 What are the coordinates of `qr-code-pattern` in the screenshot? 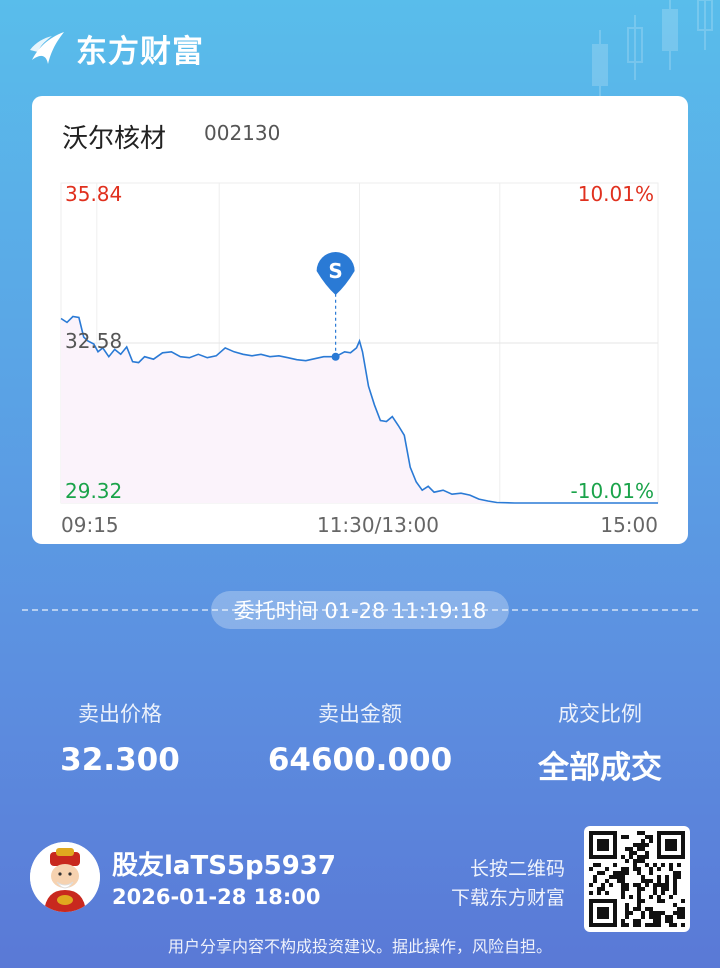 It's located at (637, 879).